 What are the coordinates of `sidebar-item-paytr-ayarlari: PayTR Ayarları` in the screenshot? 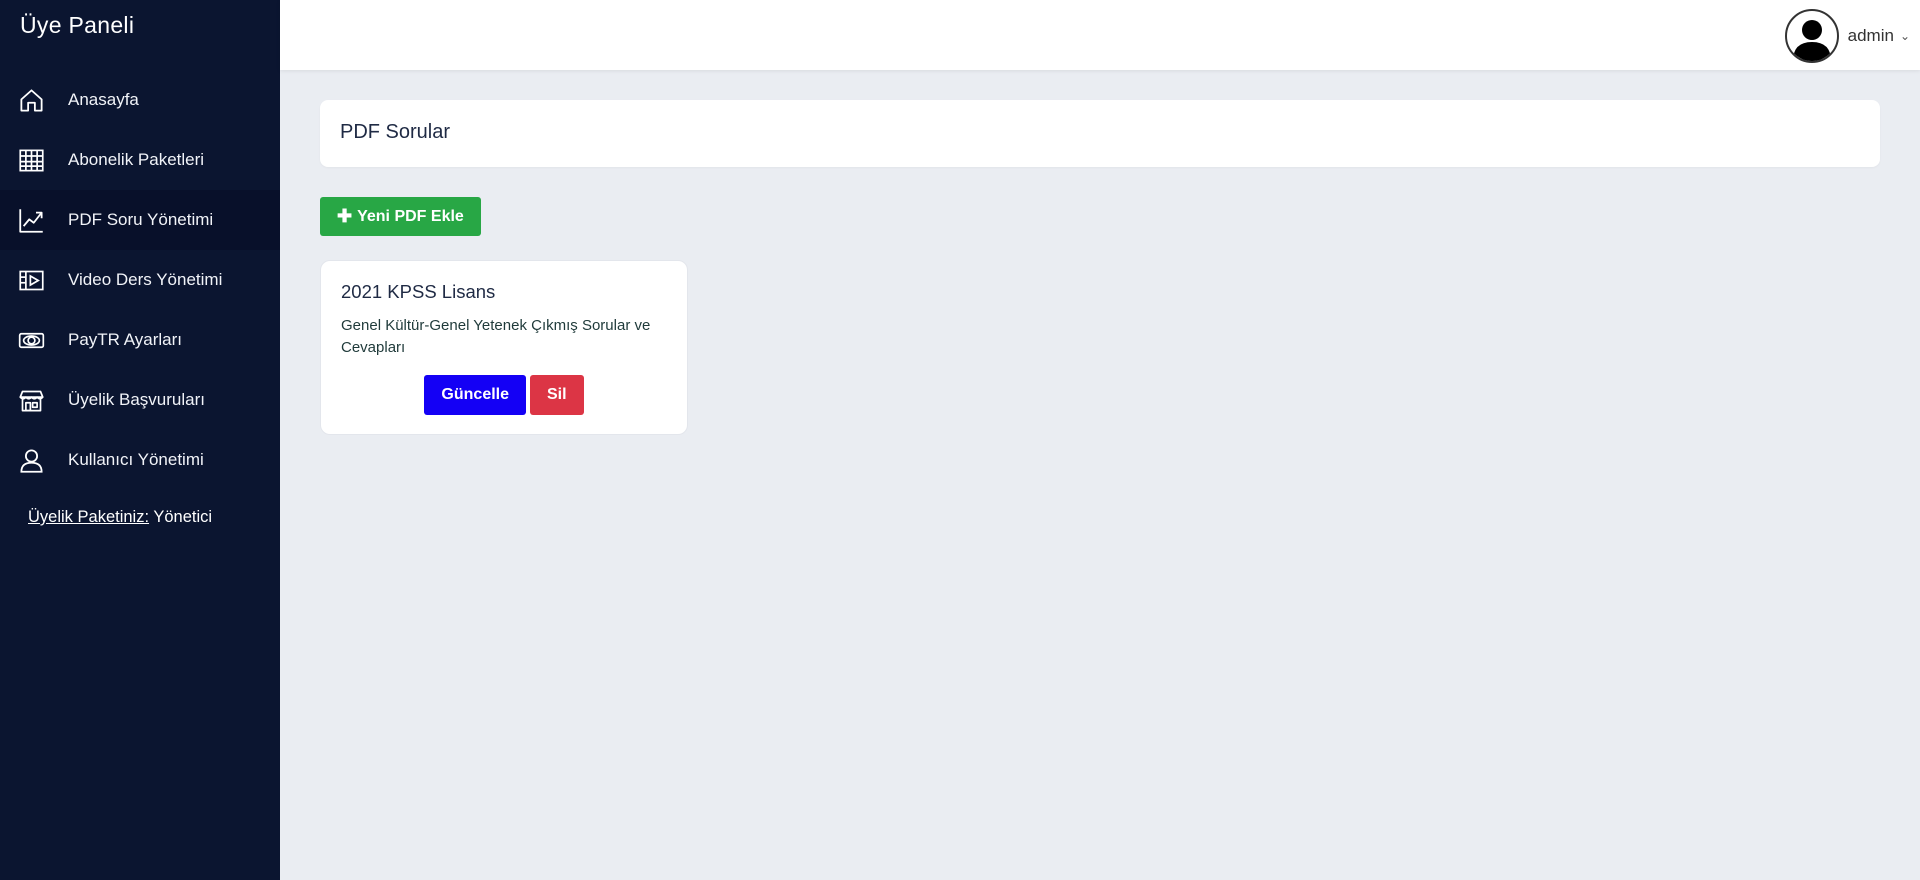 It's located at (140, 340).